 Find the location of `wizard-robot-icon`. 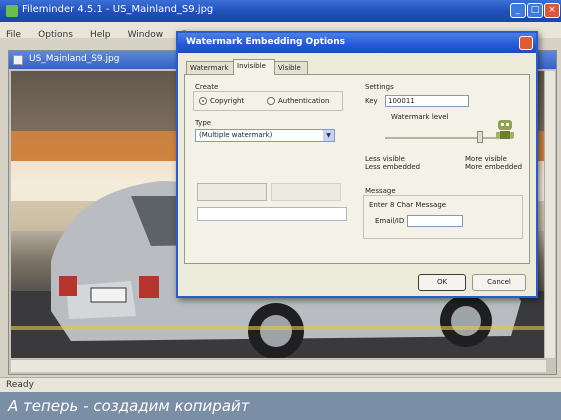

wizard-robot-icon is located at coordinates (505, 130).